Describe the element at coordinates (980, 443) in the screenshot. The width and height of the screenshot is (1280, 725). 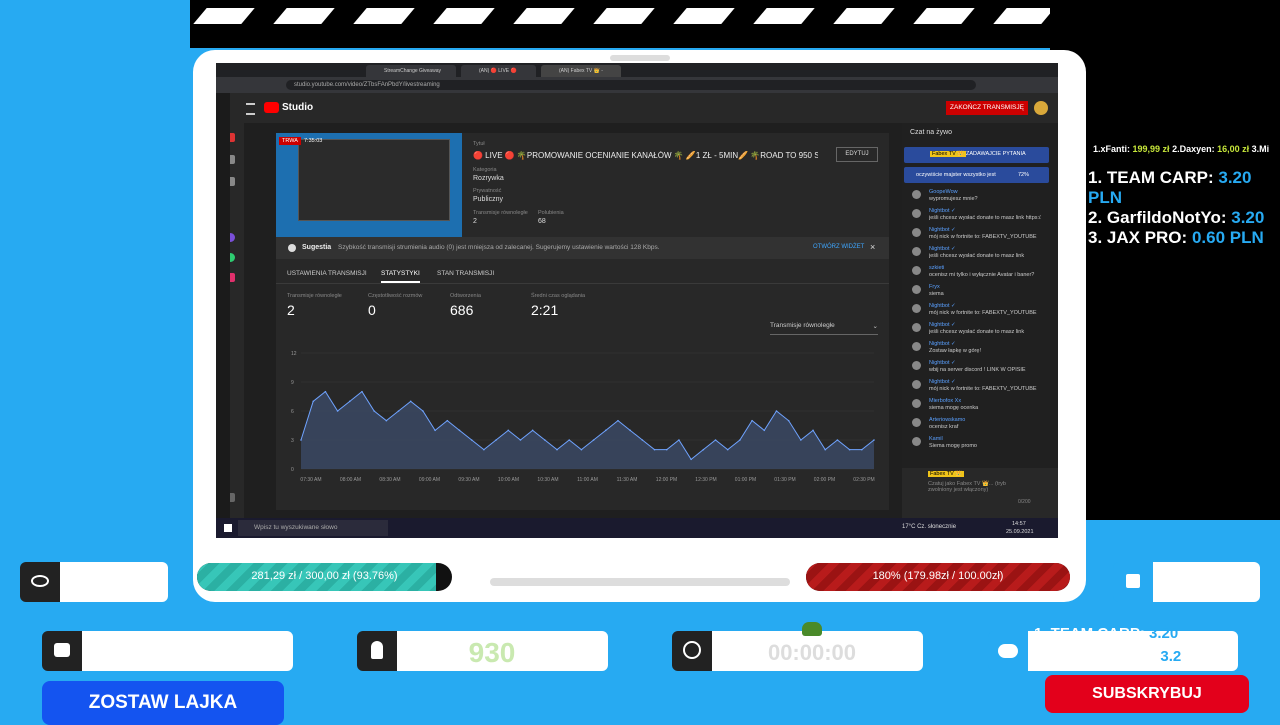
I see `chat-message: Kamil Siema mogę promo` at that location.